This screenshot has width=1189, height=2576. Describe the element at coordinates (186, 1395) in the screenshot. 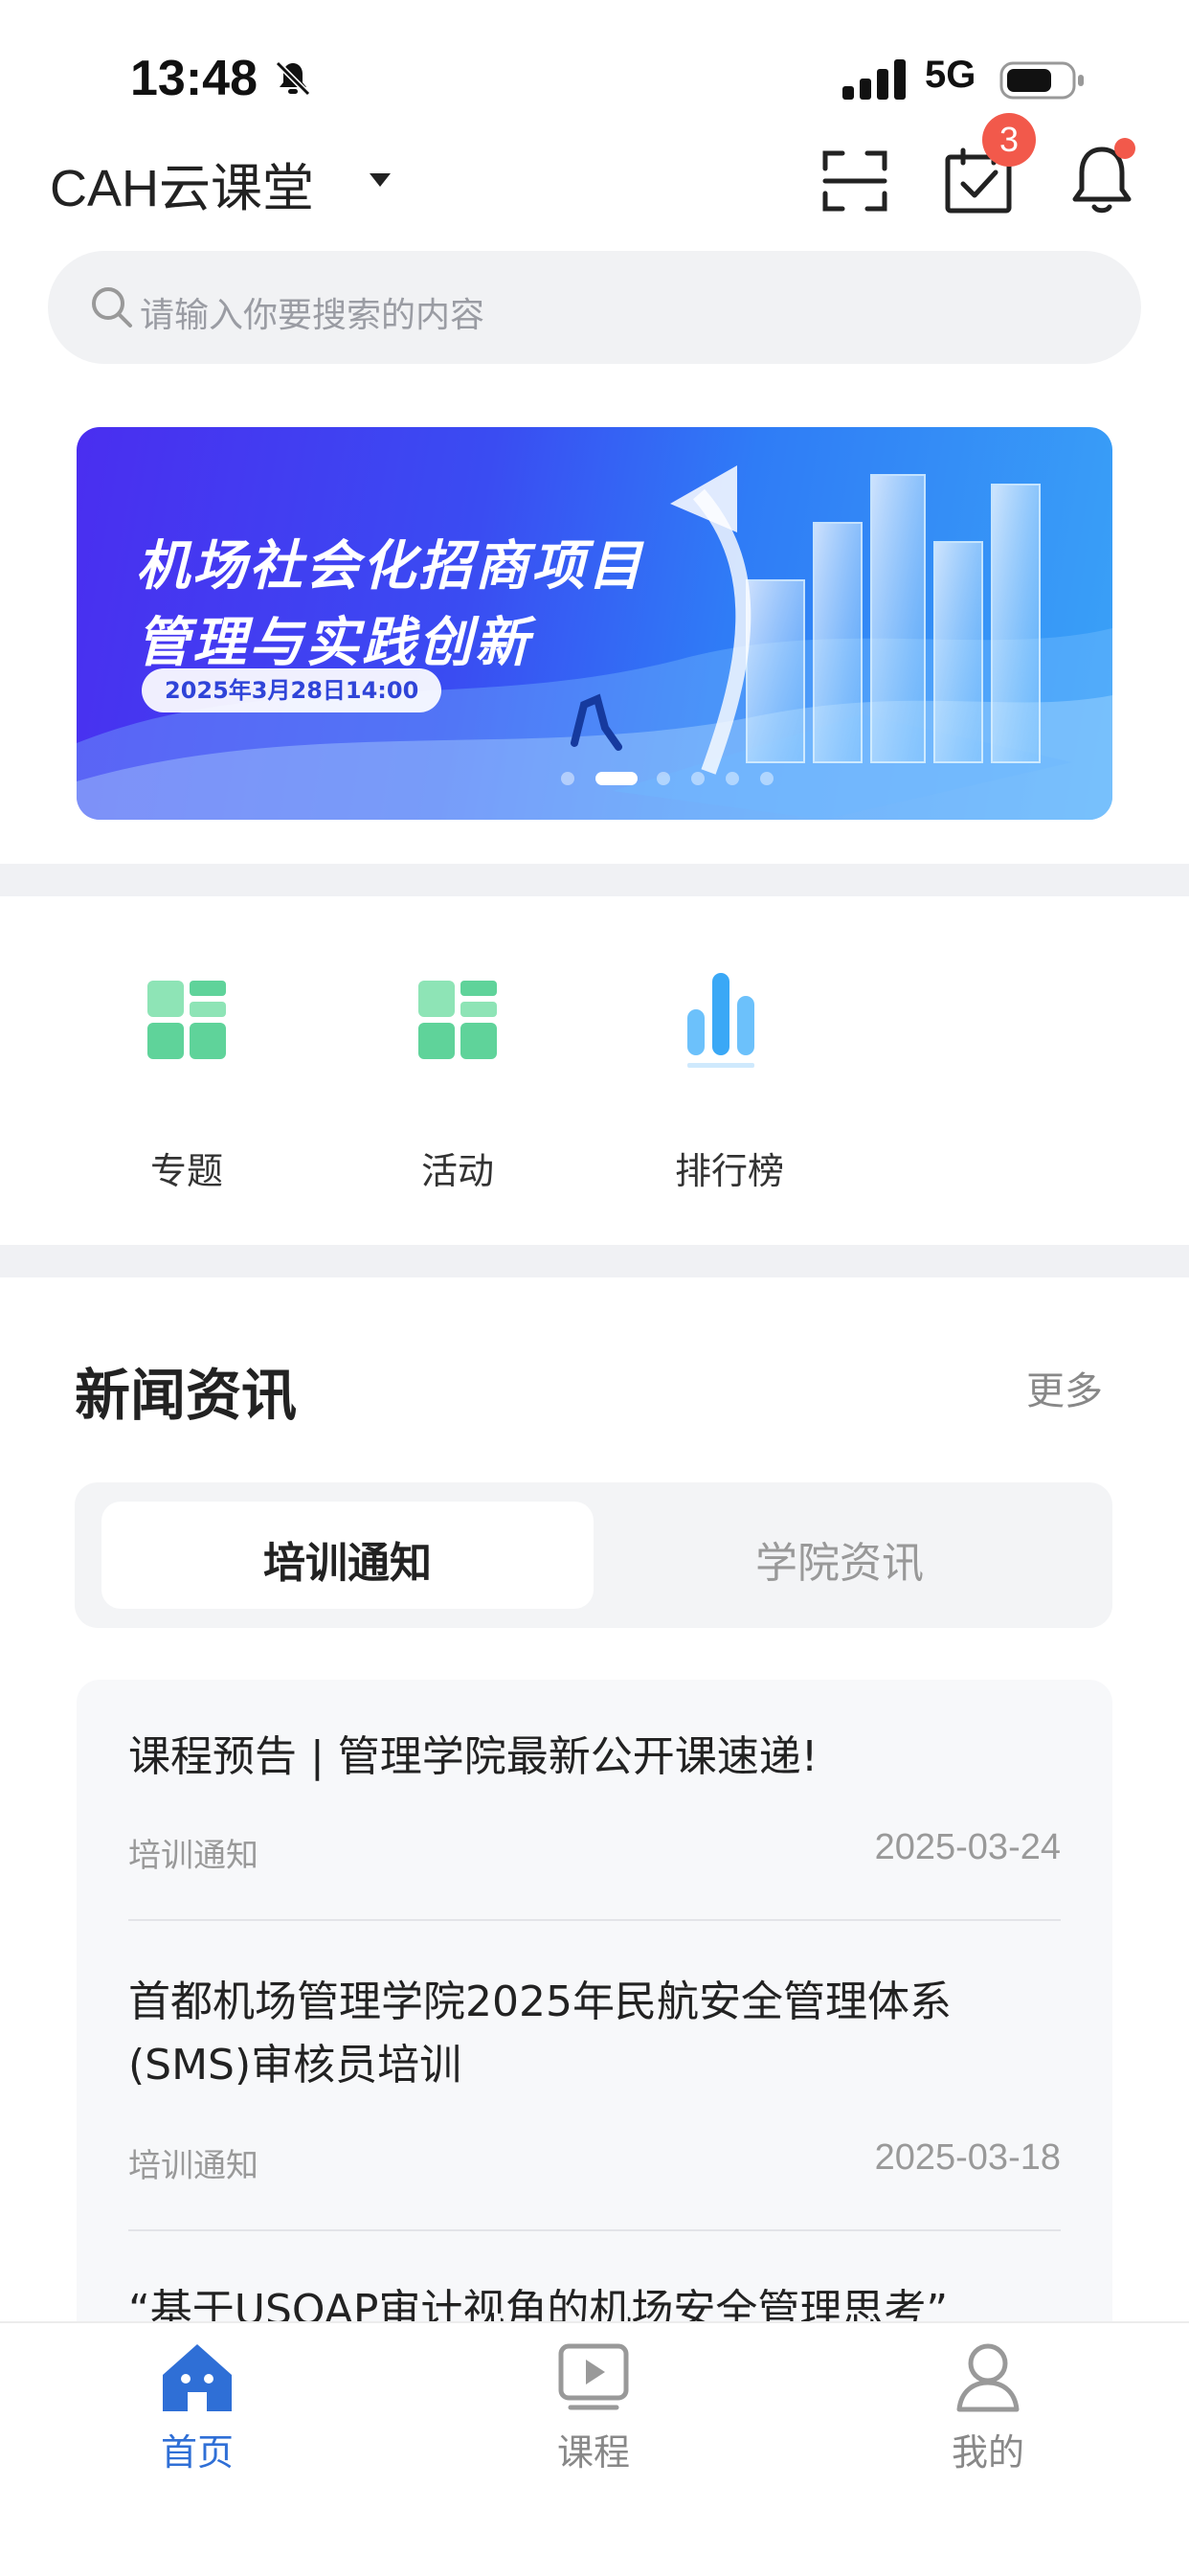

I see `news-section-title: 新闻资讯` at that location.